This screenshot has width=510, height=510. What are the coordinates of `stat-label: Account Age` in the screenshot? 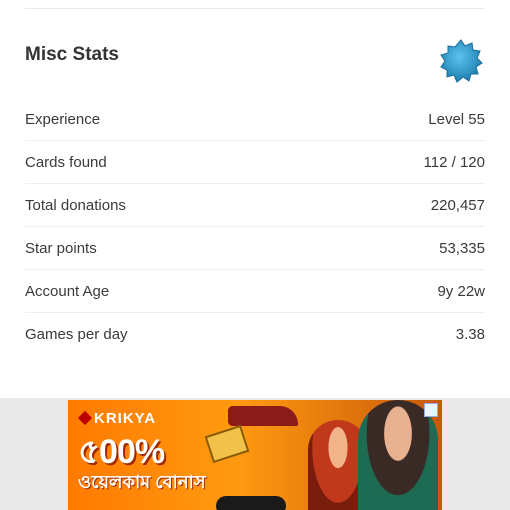 It's located at (67, 291).